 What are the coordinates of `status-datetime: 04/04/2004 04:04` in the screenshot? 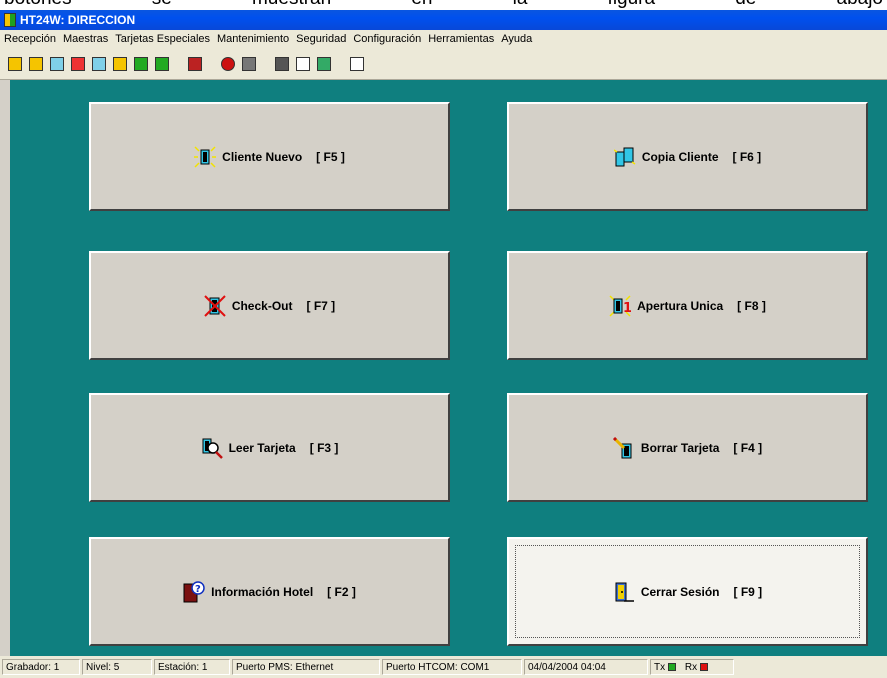 It's located at (586, 667).